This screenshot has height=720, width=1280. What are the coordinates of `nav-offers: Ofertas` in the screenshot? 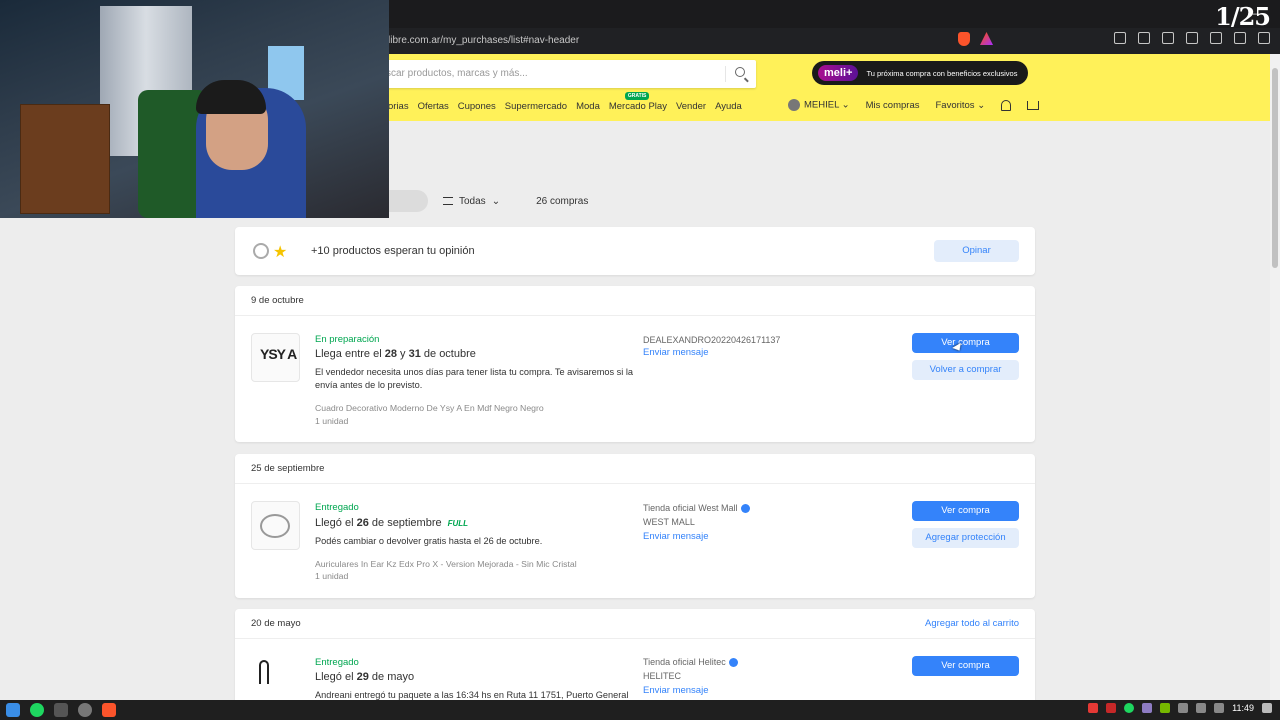 It's located at (433, 106).